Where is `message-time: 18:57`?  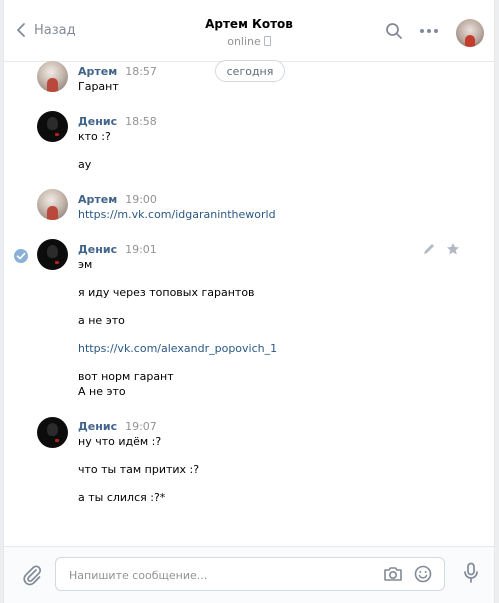
message-time: 18:57 is located at coordinates (141, 71).